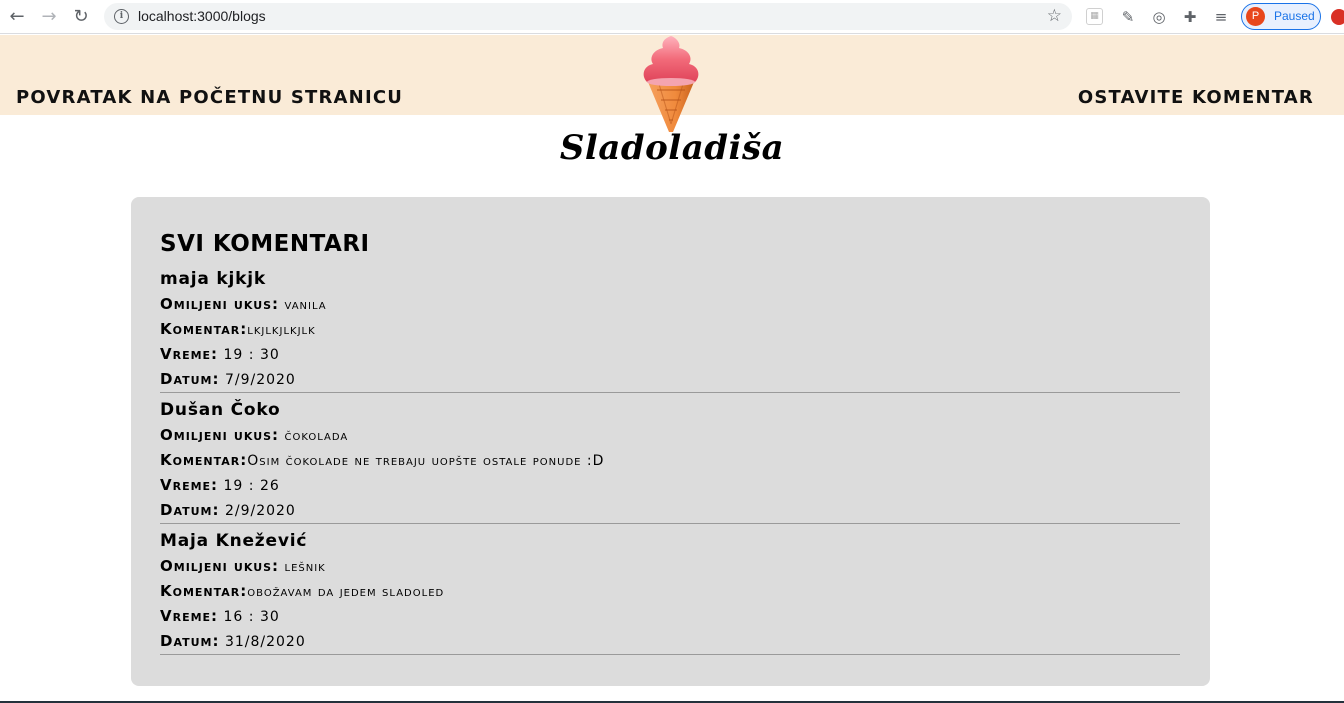 The width and height of the screenshot is (1344, 703). I want to click on profile-status: Paused, so click(1294, 16).